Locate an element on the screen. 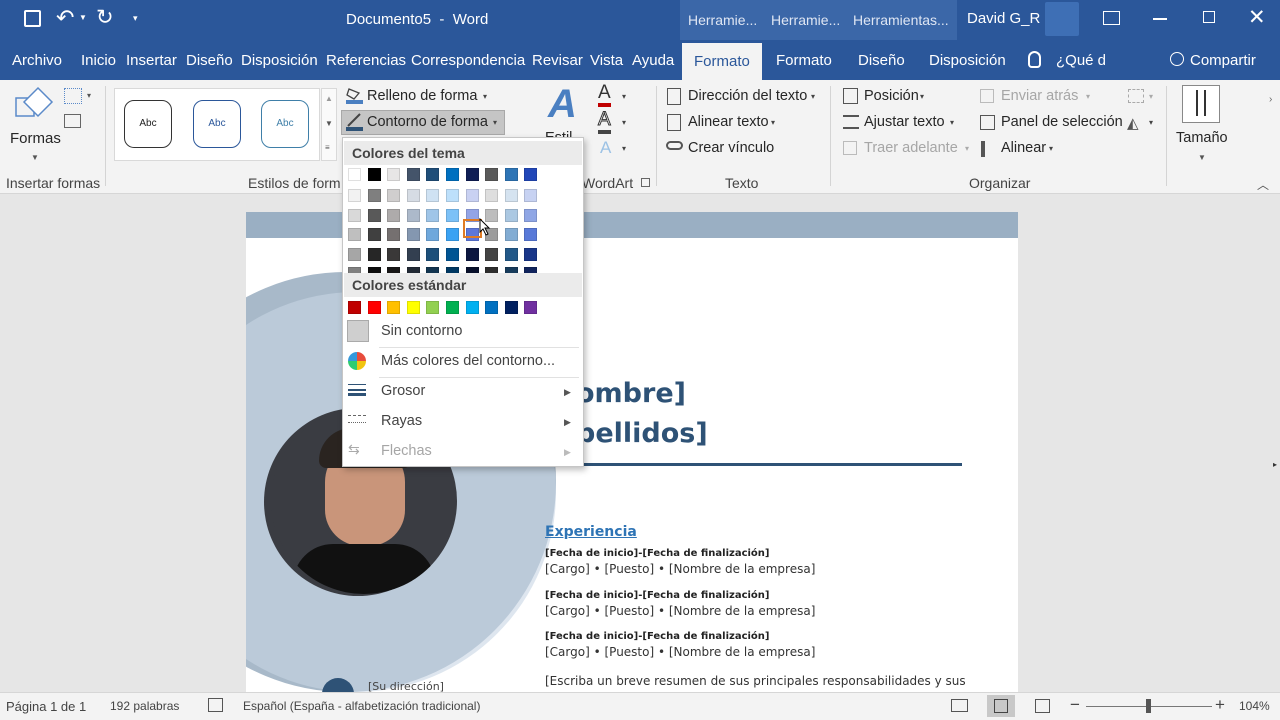 Image resolution: width=1280 pixels, height=720 pixels. gallery-up-icon: ▲ is located at coordinates (329, 98).